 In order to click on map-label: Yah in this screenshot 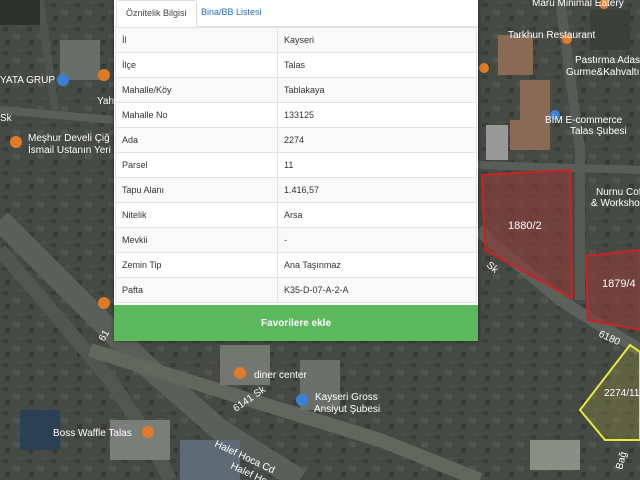, I will do `click(105, 101)`.